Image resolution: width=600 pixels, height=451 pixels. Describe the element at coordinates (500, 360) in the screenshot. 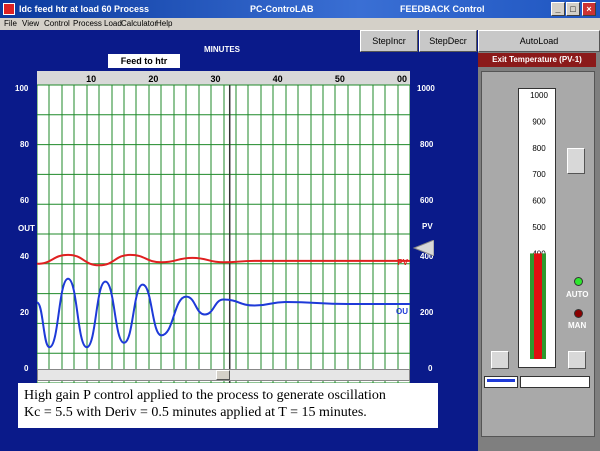

I see `output-down-button` at that location.